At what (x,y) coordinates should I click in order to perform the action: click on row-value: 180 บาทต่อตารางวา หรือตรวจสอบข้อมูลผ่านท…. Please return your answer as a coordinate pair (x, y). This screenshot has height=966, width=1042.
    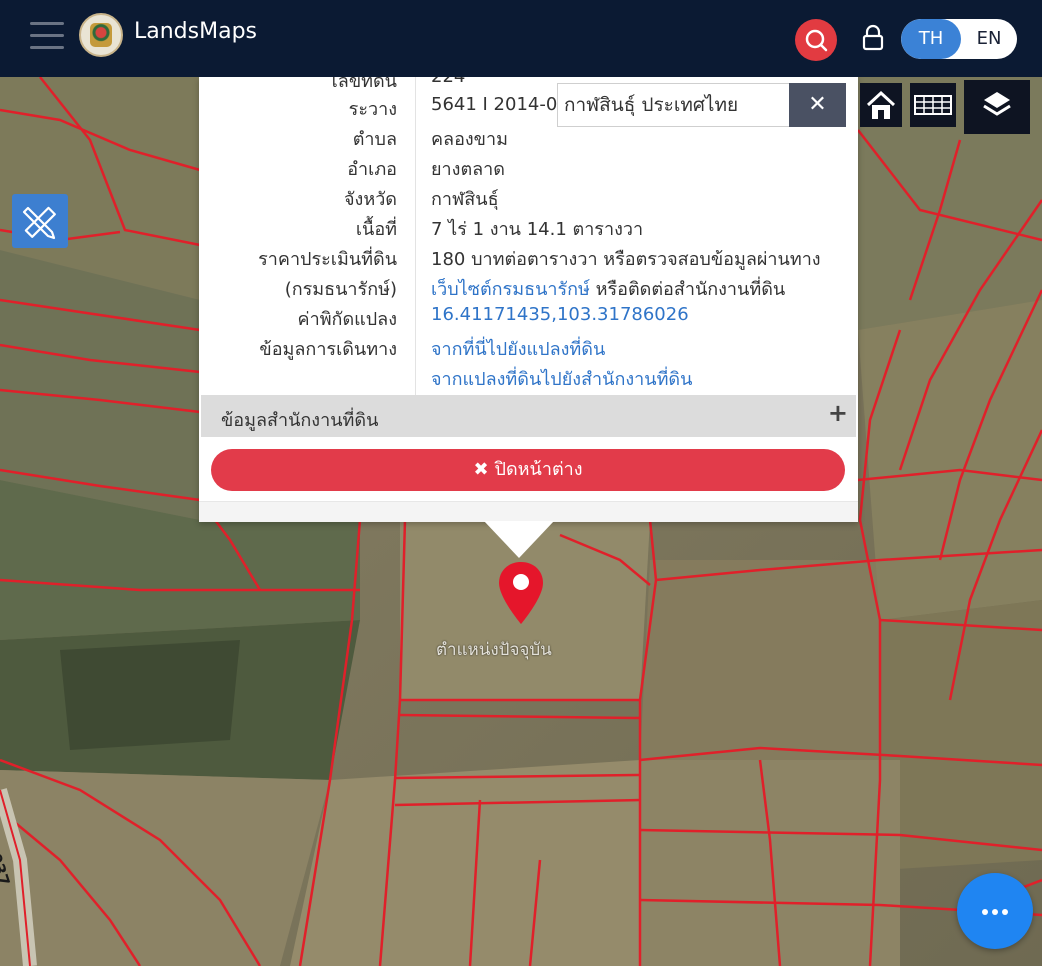
    Looking at the image, I should click on (626, 259).